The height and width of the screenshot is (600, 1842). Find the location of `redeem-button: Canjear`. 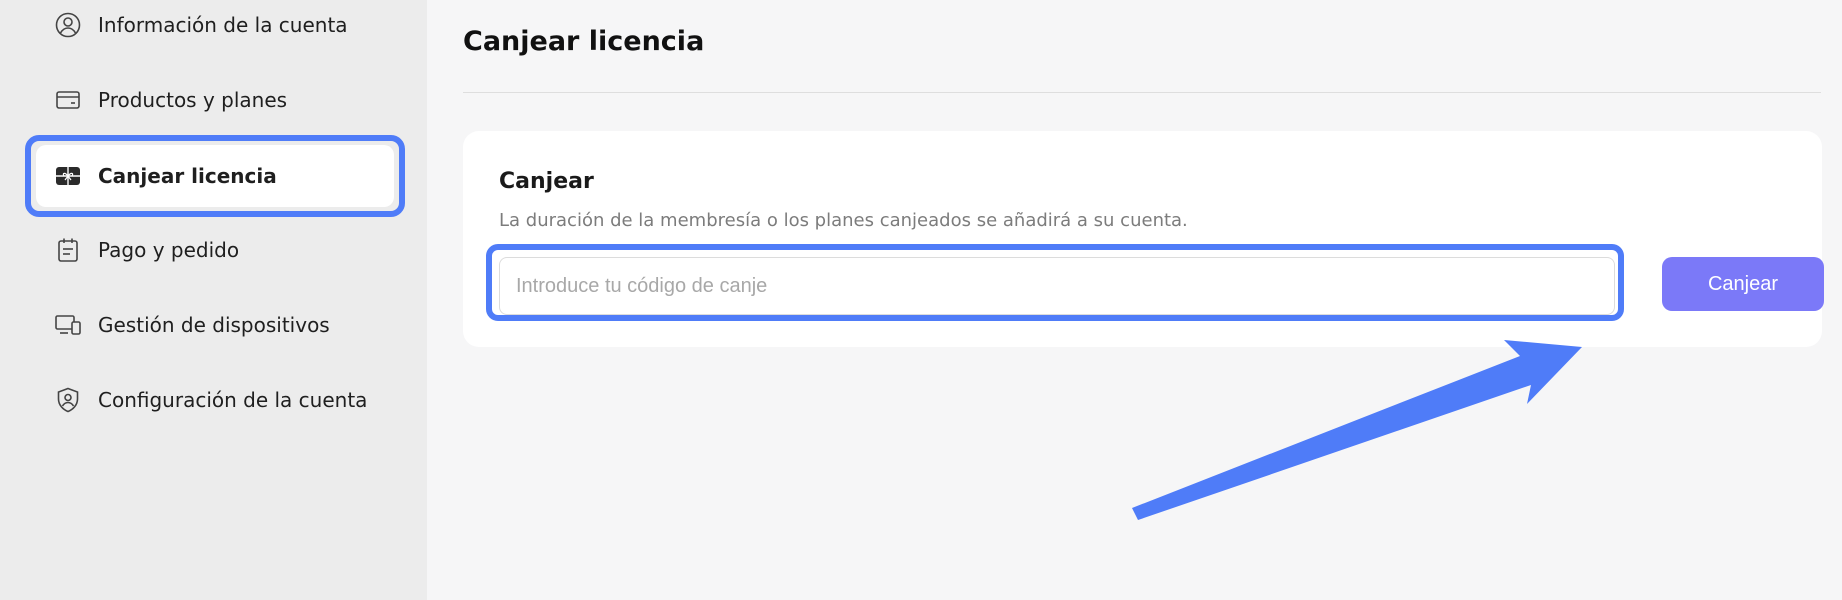

redeem-button: Canjear is located at coordinates (1743, 284).